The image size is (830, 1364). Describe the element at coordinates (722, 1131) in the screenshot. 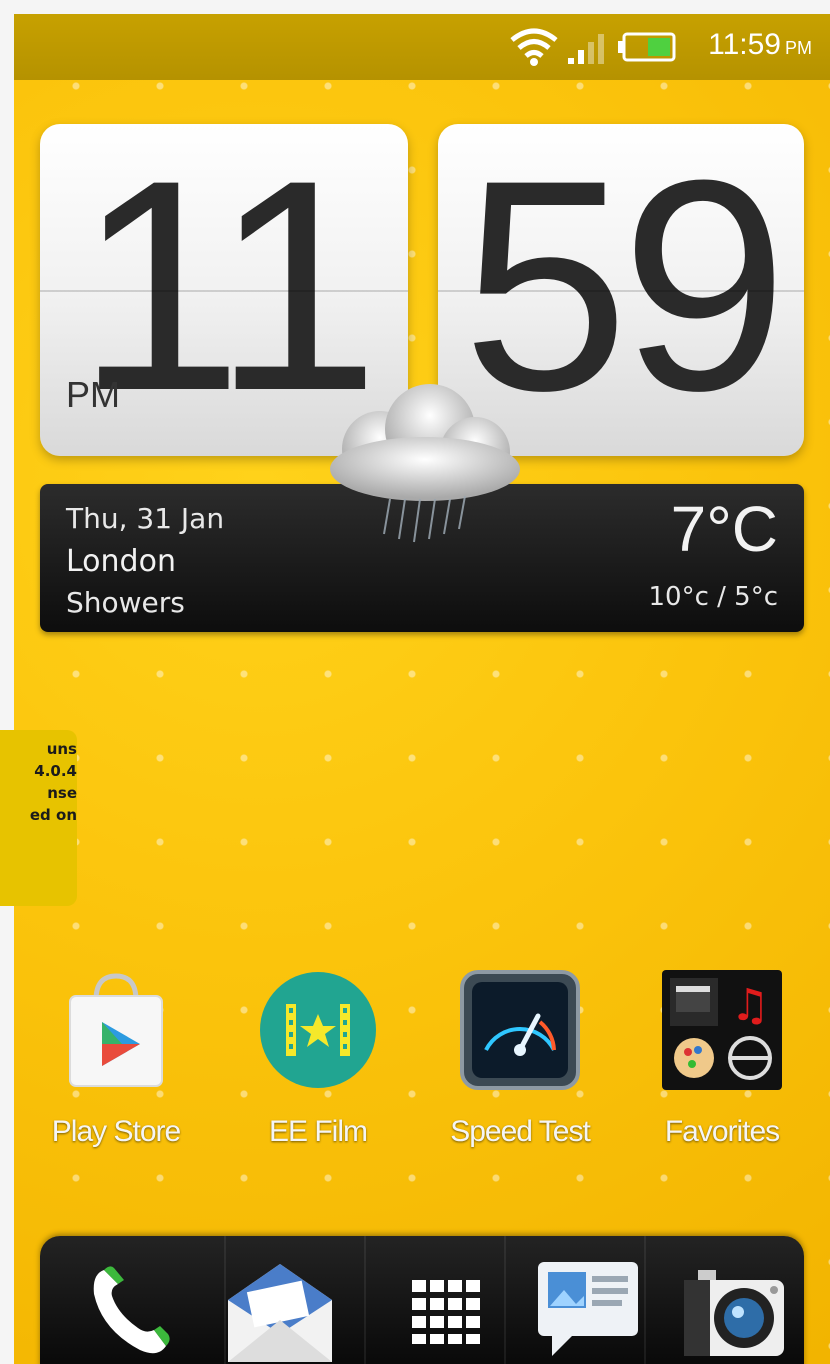

I see `app-label: Favorites` at that location.